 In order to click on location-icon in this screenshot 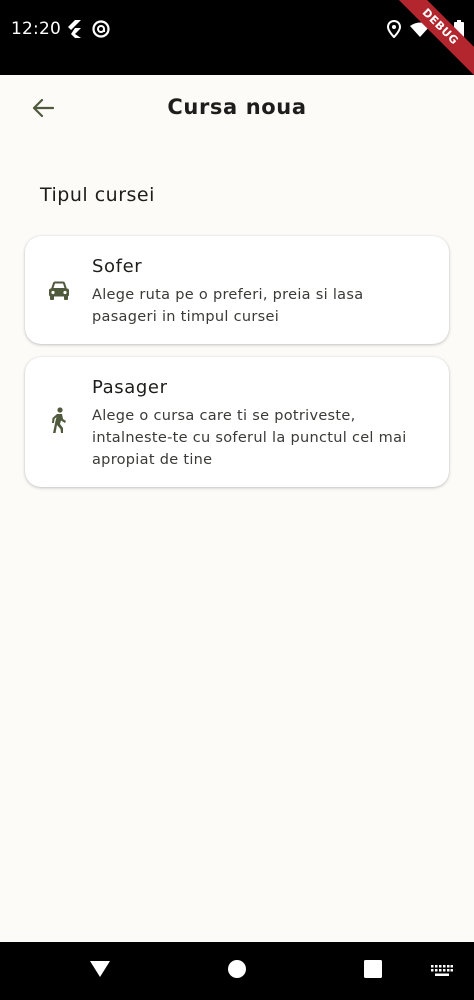, I will do `click(394, 30)`.